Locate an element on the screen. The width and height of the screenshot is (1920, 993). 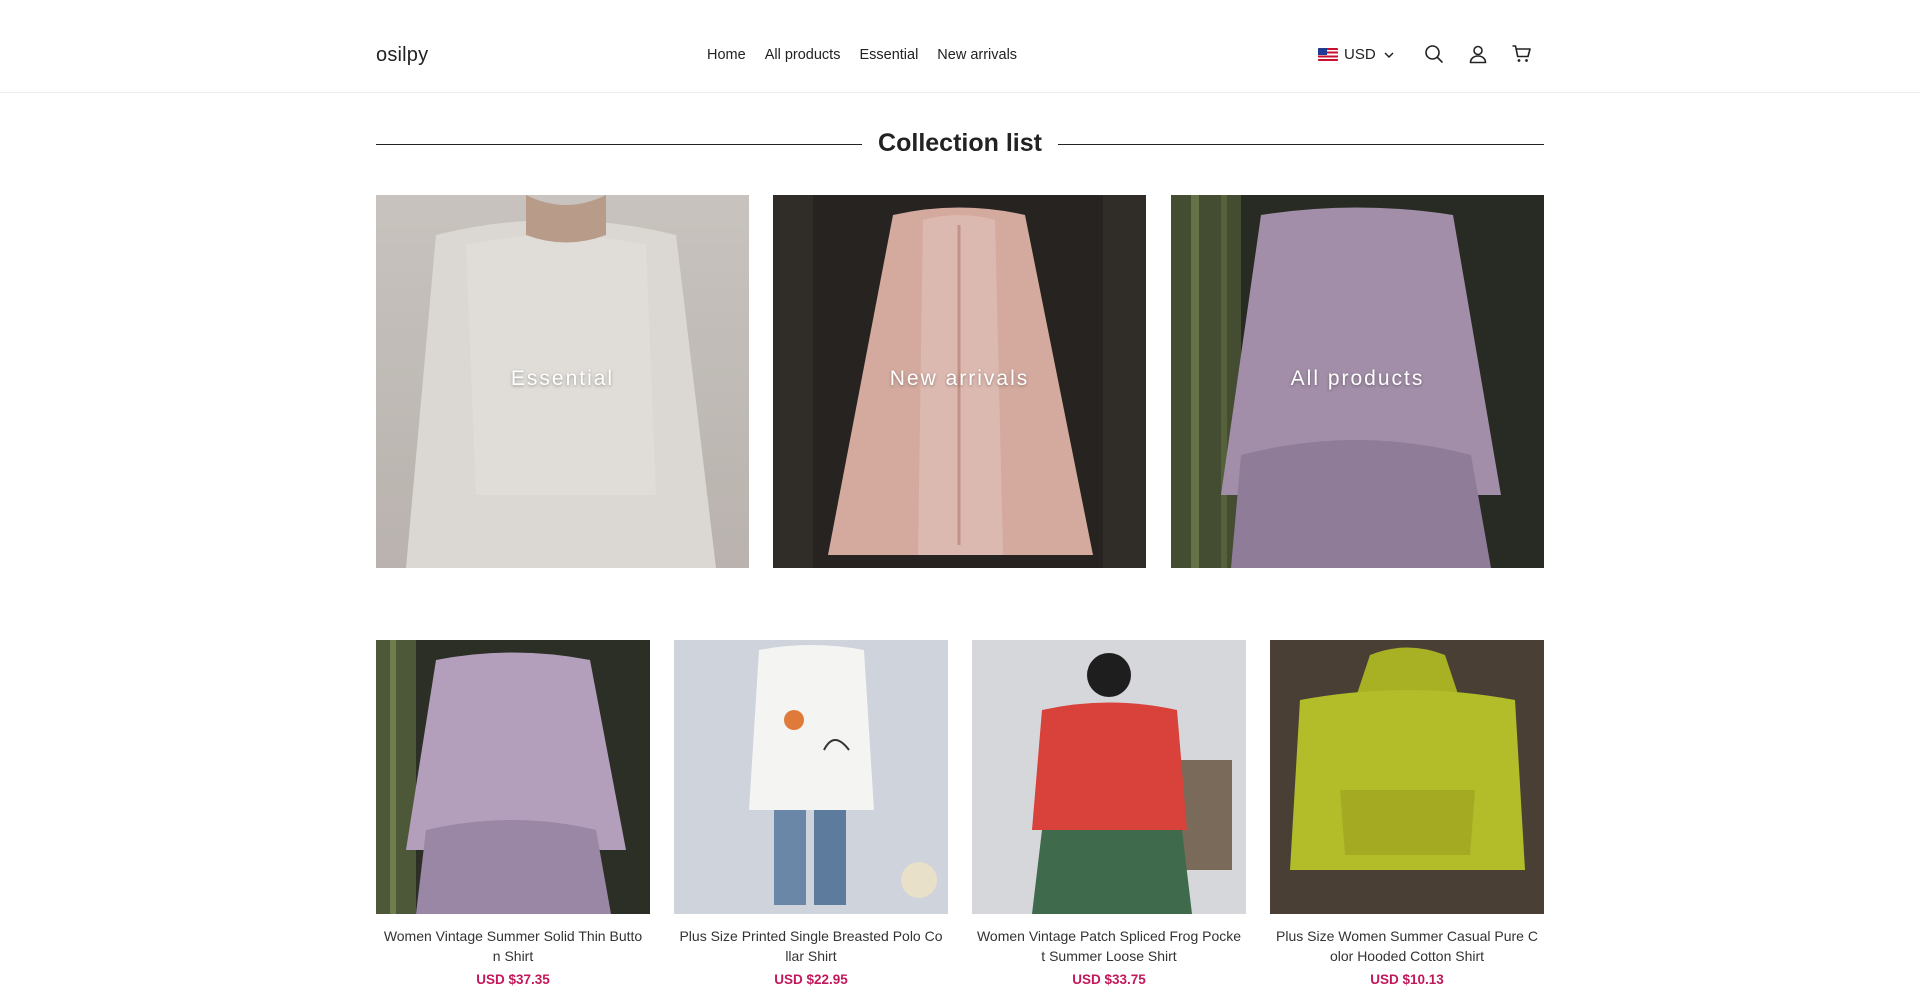
account-icon is located at coordinates (1478, 54).